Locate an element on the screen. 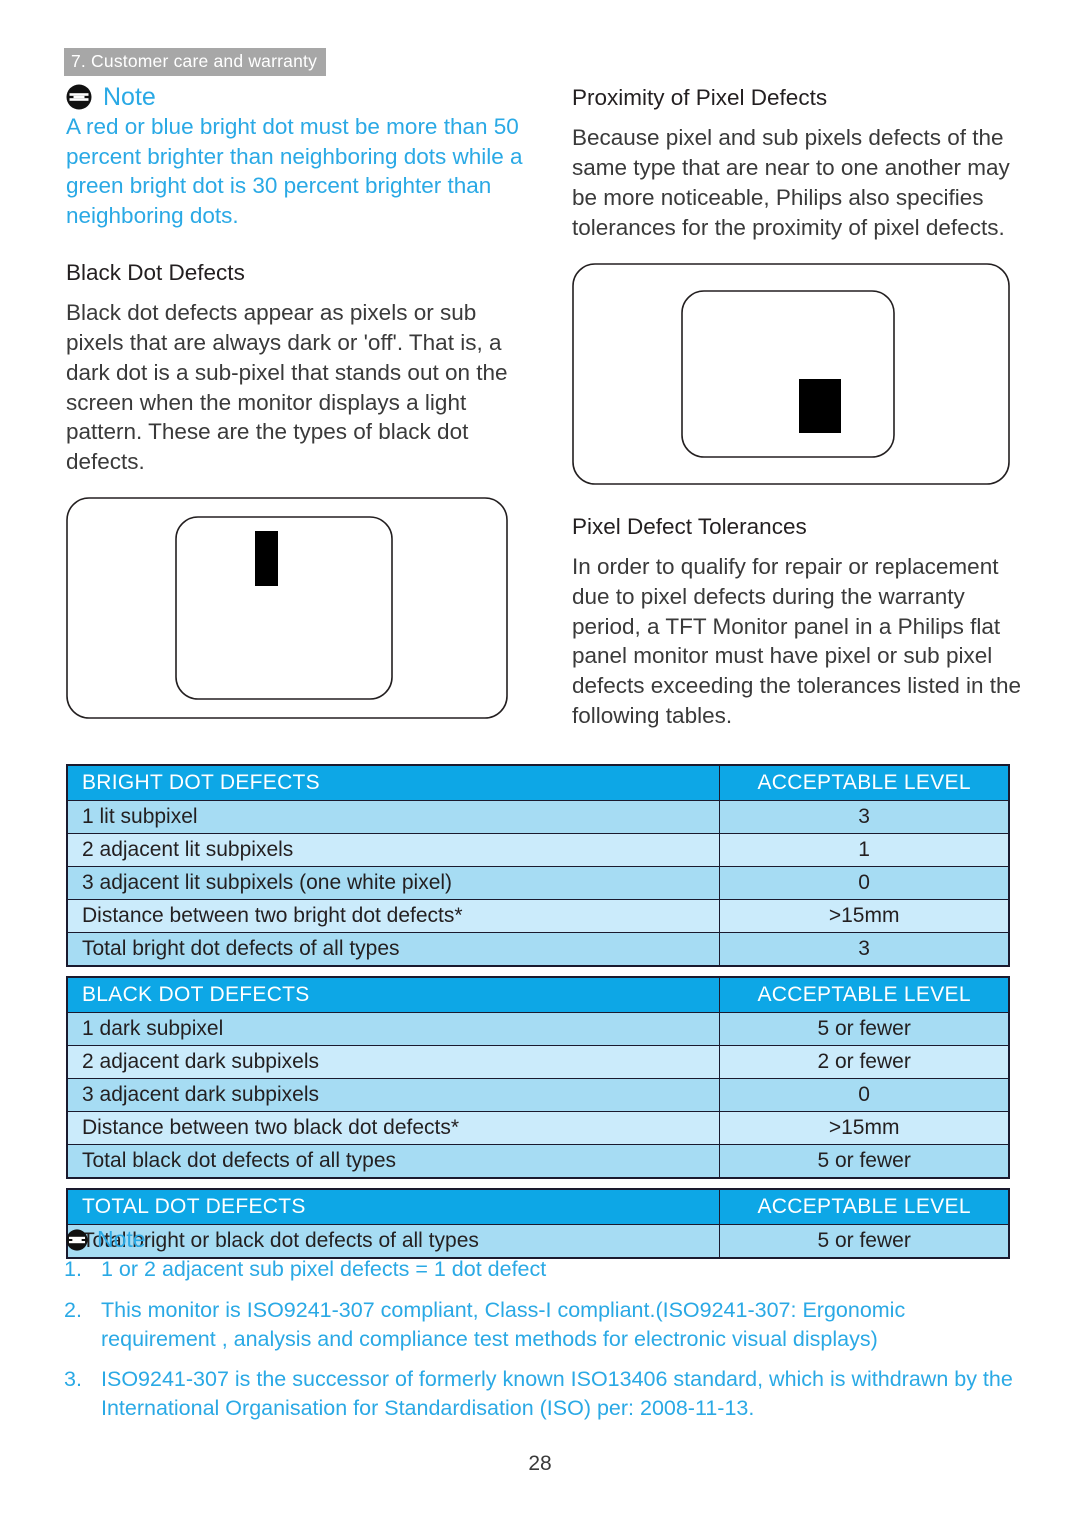 This screenshot has width=1080, height=1532. cell-label: Distance between two bright dot defects* is located at coordinates (393, 916).